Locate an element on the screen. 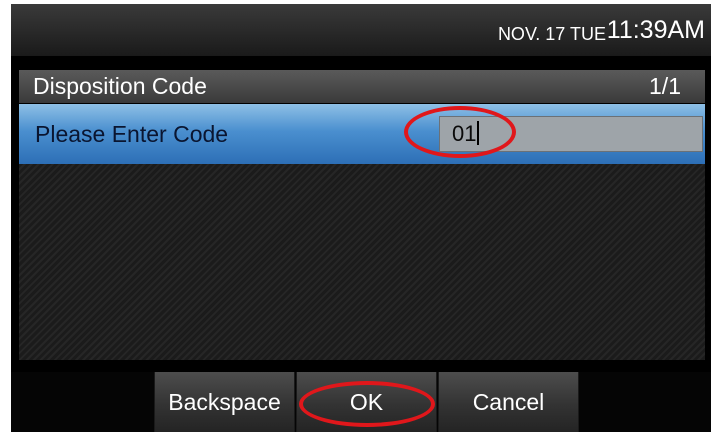 This screenshot has height=433, width=712. backspace-button: Backspace is located at coordinates (224, 402).